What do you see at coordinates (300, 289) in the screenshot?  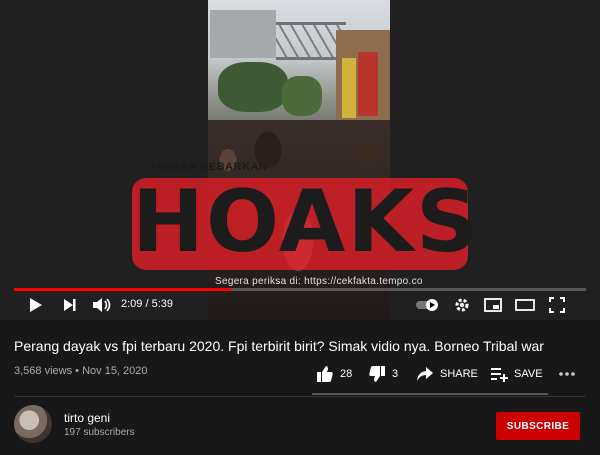 I see `progress-bar` at bounding box center [300, 289].